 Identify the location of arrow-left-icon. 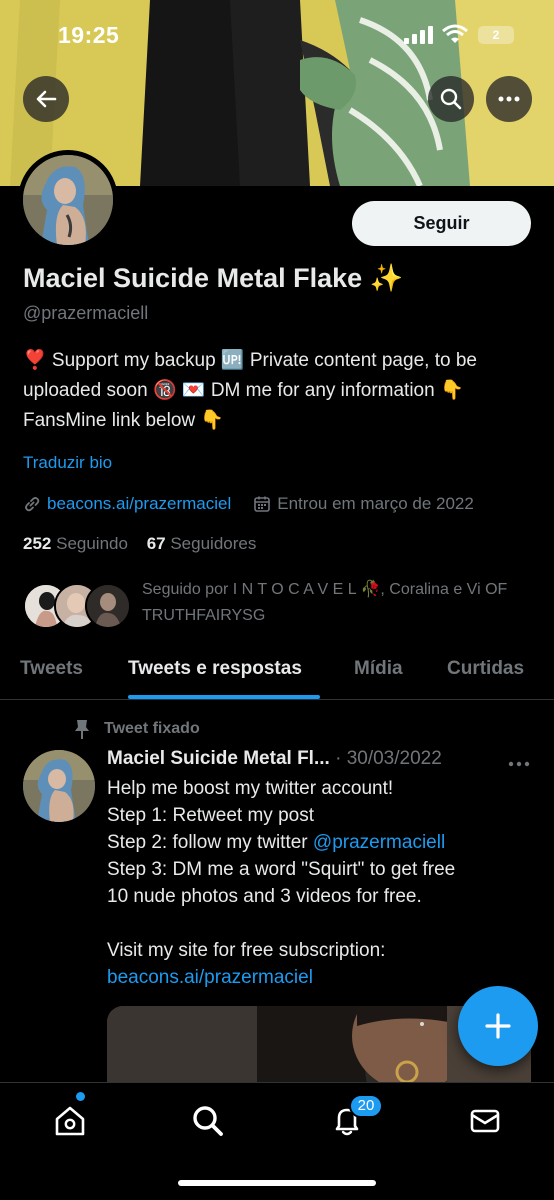
(46, 99).